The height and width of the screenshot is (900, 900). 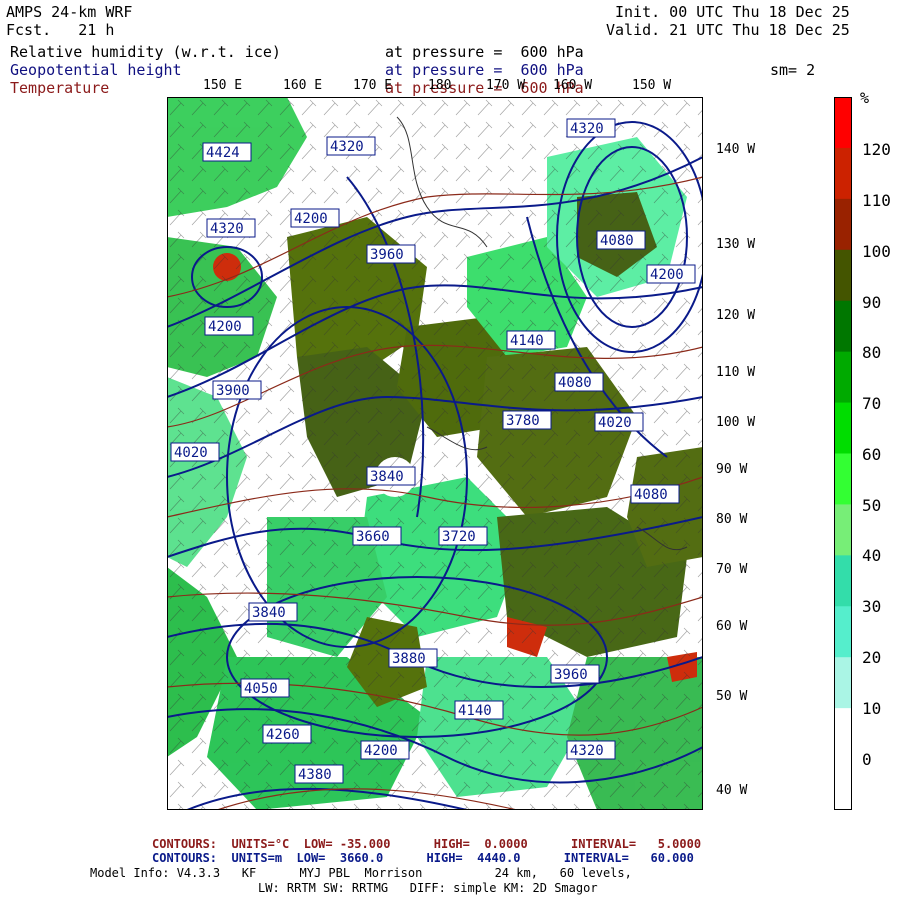 I want to click on svg-text: 3780, so click(x=523, y=421).